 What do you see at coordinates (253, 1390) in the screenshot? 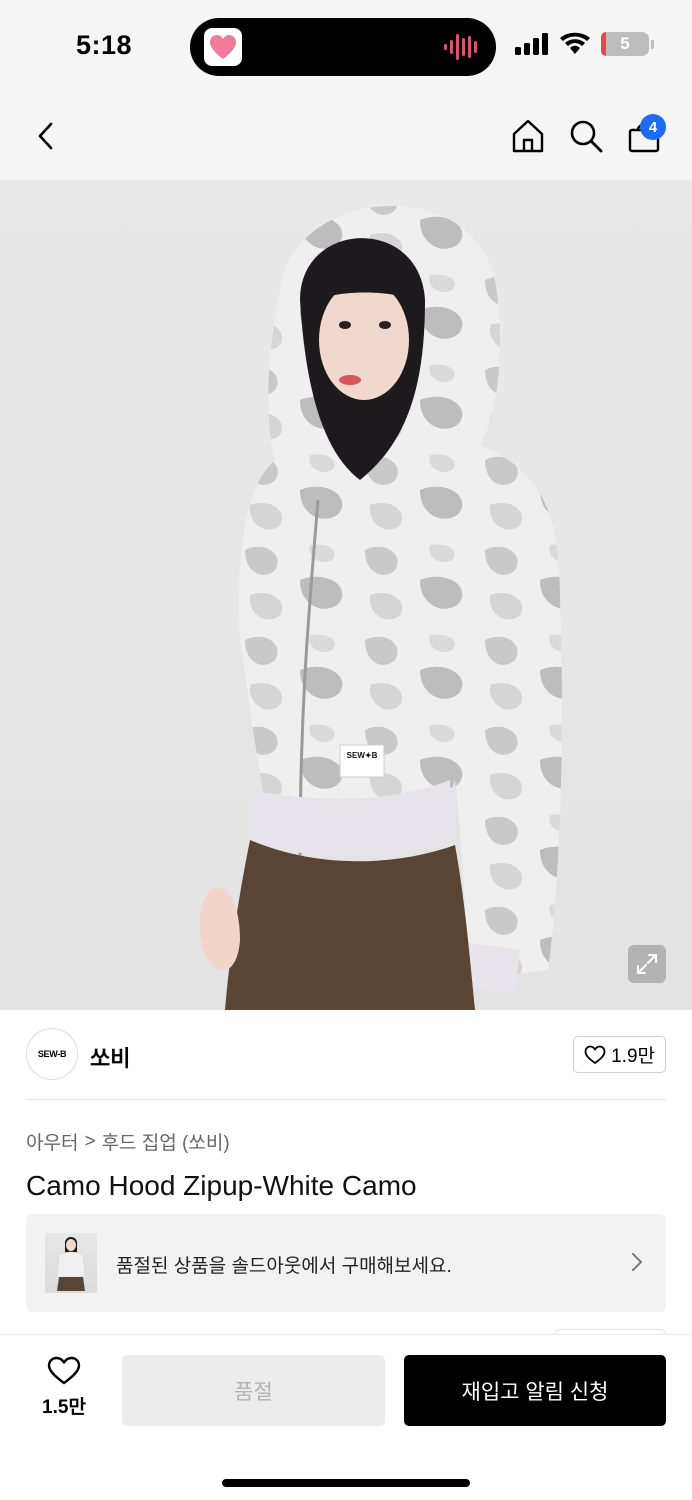
I see `soldout-button: 품절` at bounding box center [253, 1390].